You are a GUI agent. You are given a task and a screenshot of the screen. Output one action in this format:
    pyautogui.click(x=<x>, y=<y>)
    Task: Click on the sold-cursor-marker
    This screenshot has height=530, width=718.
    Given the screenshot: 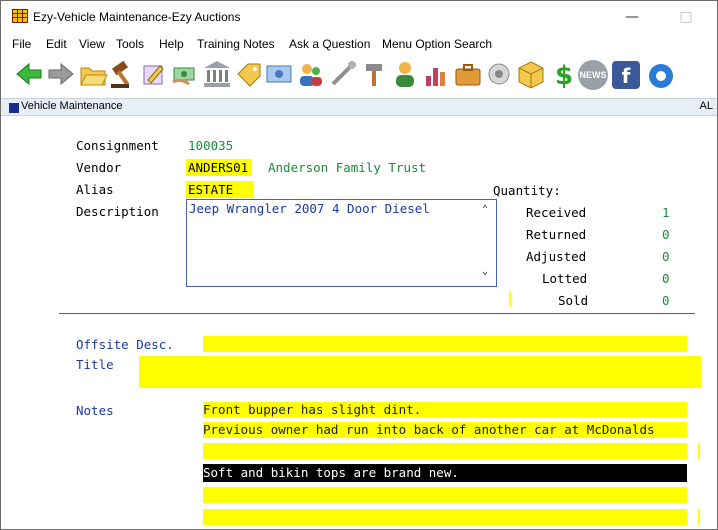 What is the action you would take?
    pyautogui.click(x=510, y=299)
    